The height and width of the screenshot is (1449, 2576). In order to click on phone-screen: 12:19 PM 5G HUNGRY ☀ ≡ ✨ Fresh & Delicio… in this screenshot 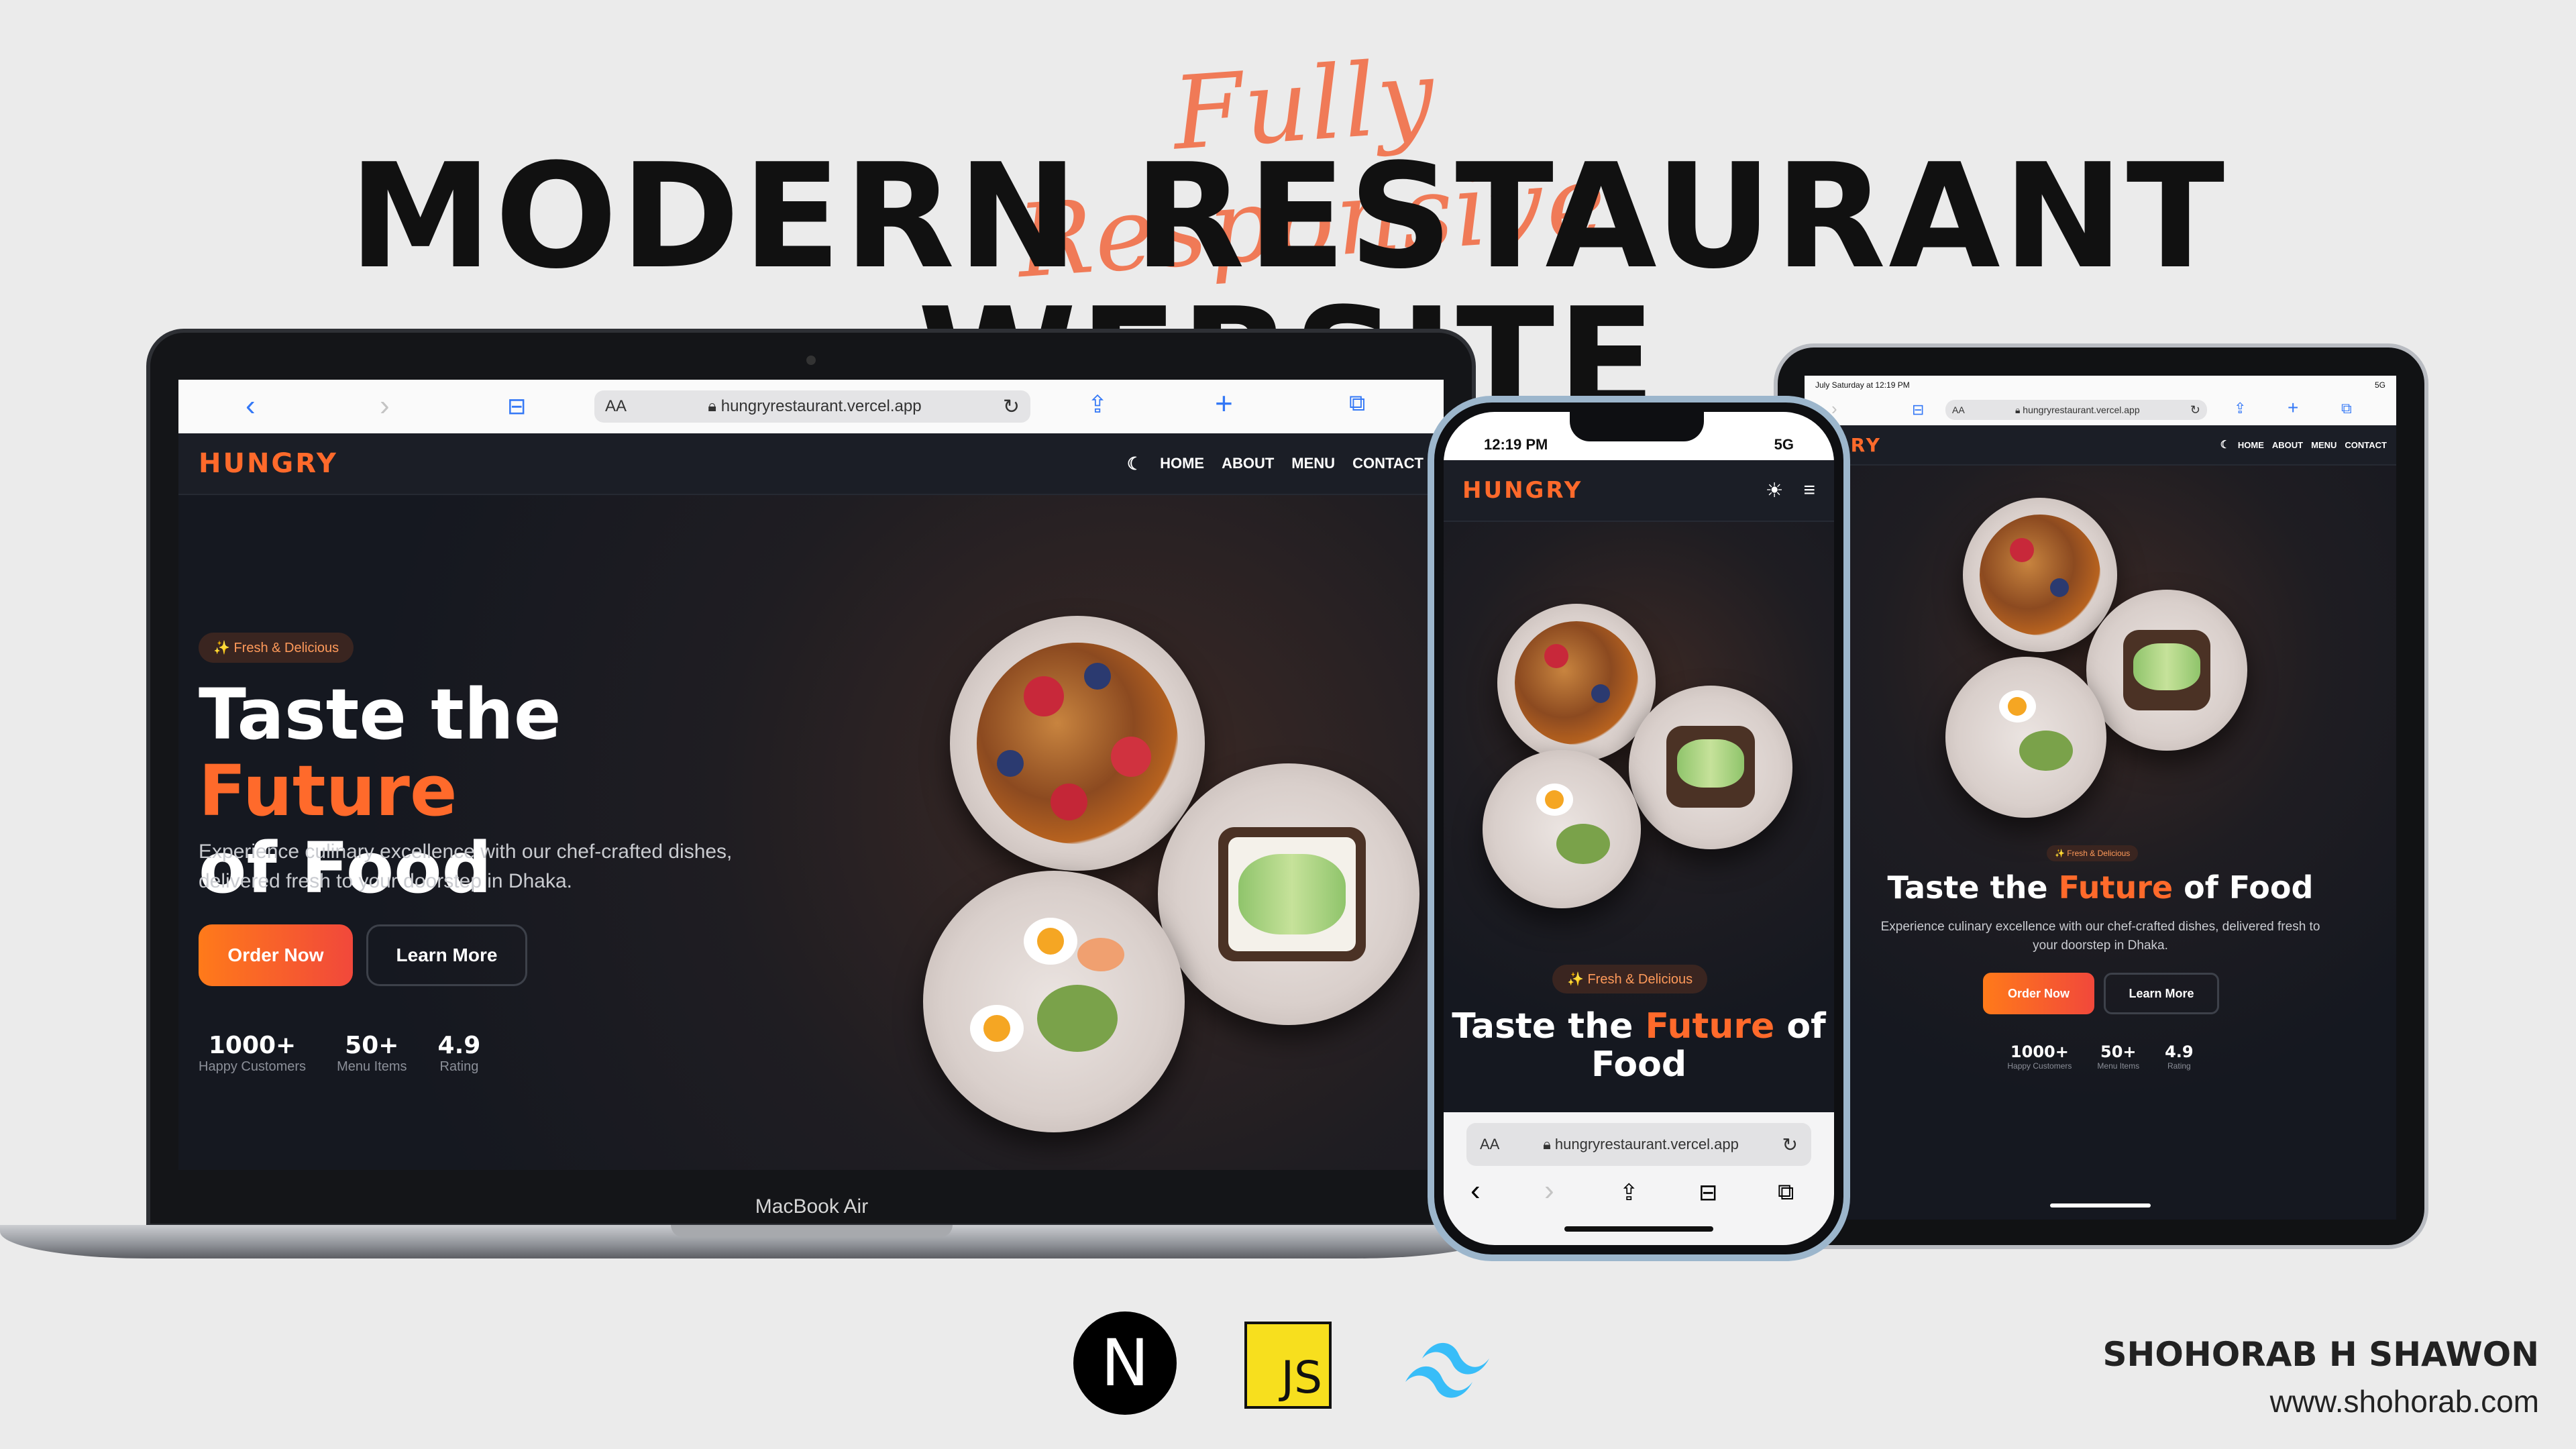, I will do `click(1639, 828)`.